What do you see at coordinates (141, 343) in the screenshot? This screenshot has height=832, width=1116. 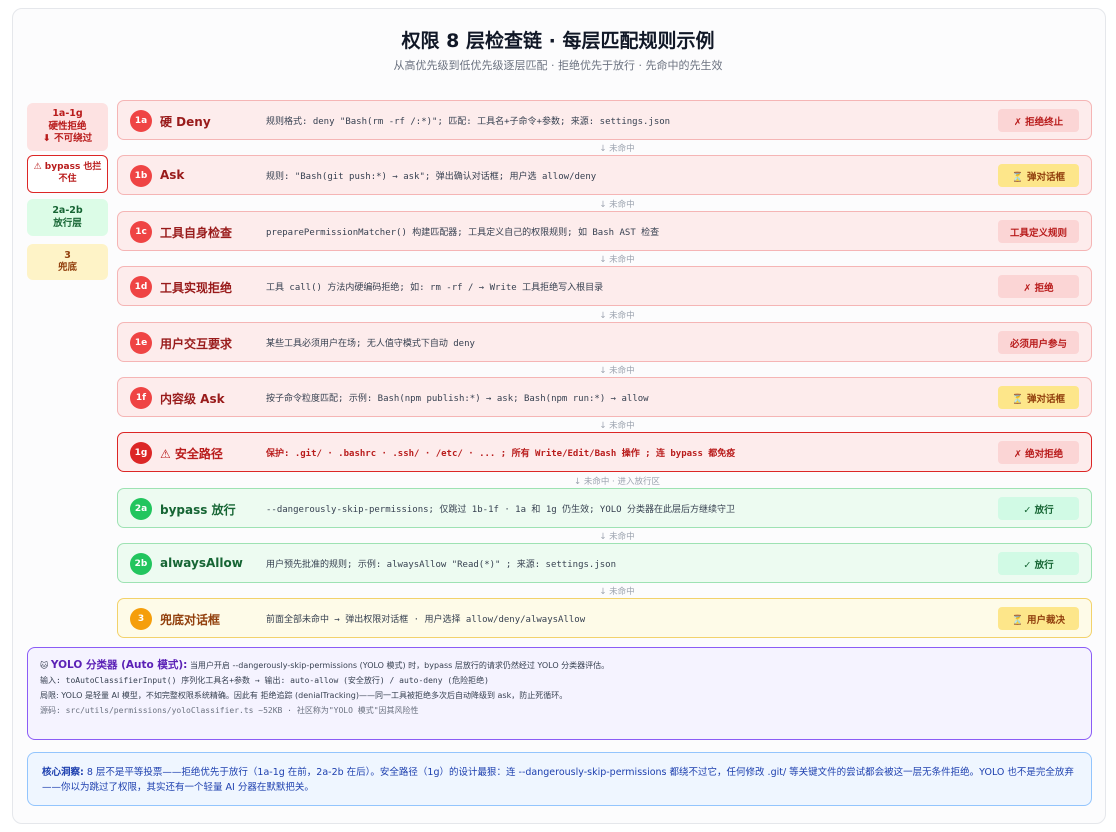 I see `layer-badge: 1e` at bounding box center [141, 343].